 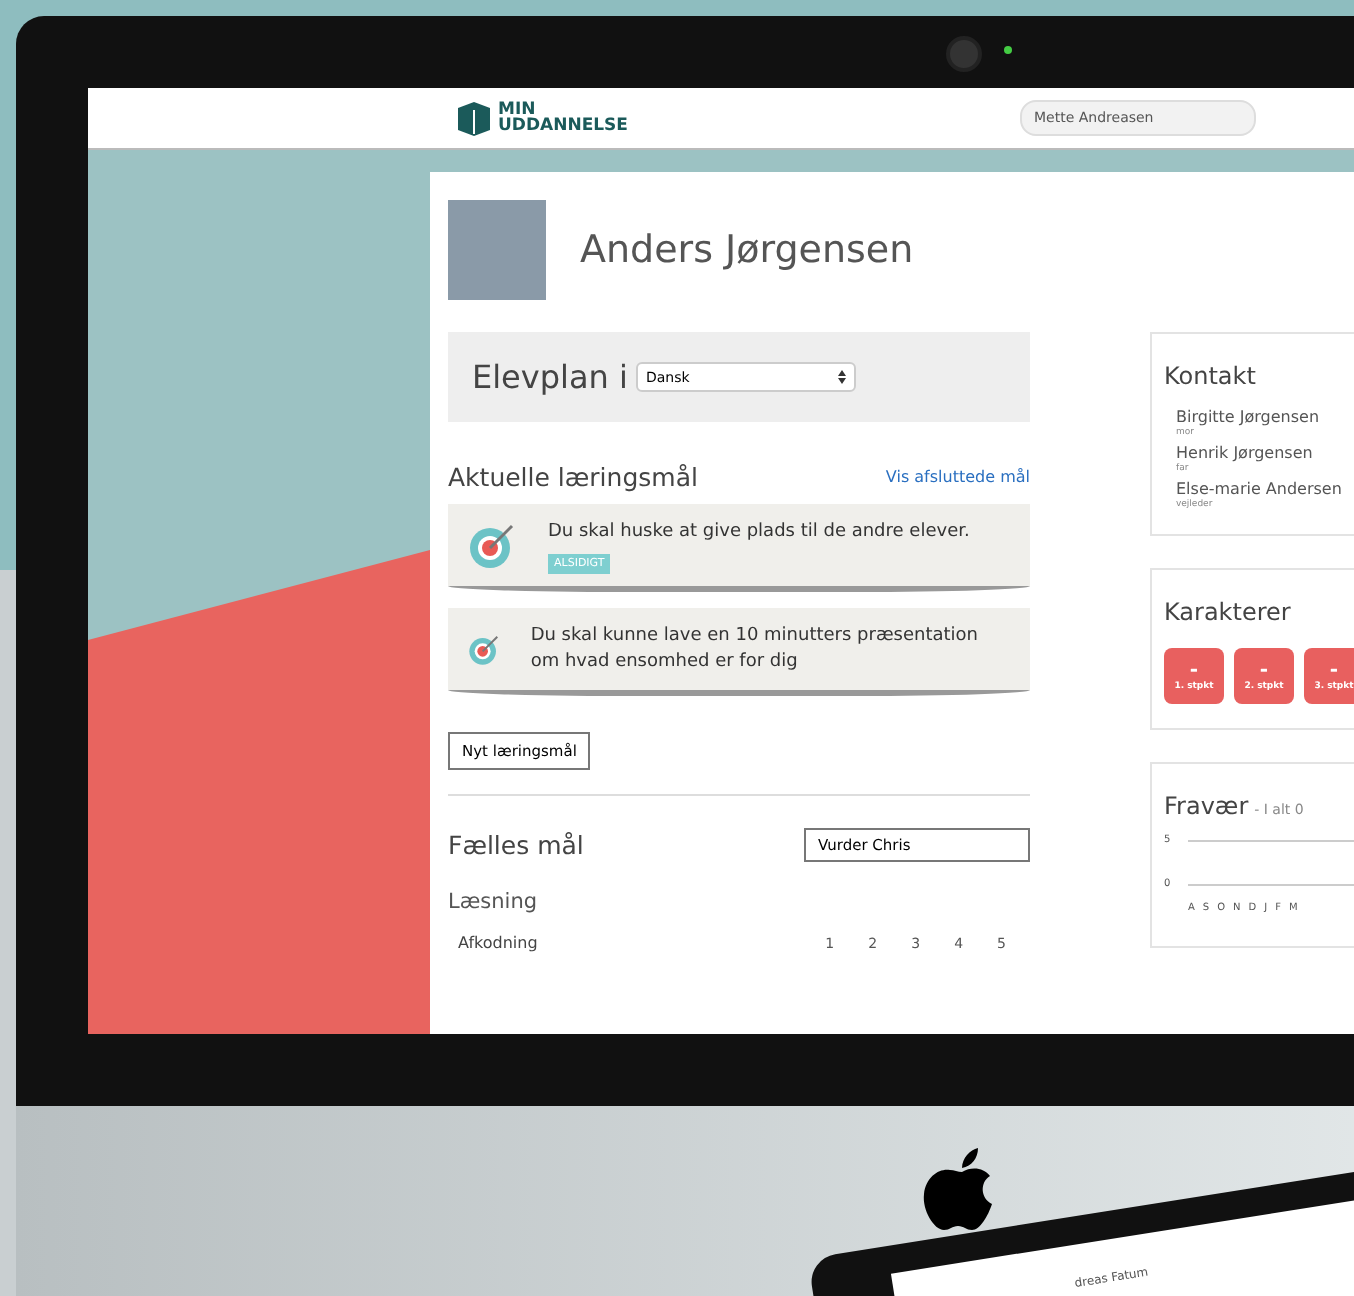 I want to click on section-title: Aktuelle læringsmål, so click(x=573, y=477).